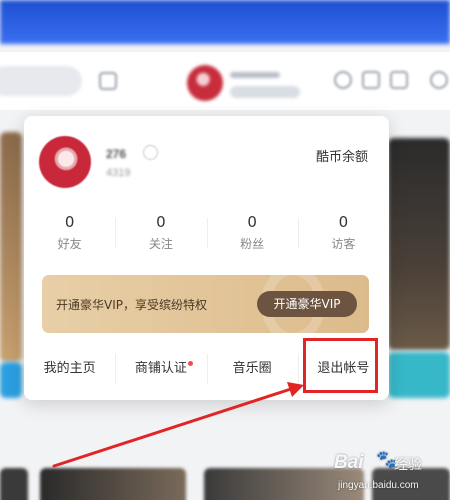 This screenshot has height=500, width=450. What do you see at coordinates (378, 485) in the screenshot?
I see `watermark-url: jingyan.baidu.com` at bounding box center [378, 485].